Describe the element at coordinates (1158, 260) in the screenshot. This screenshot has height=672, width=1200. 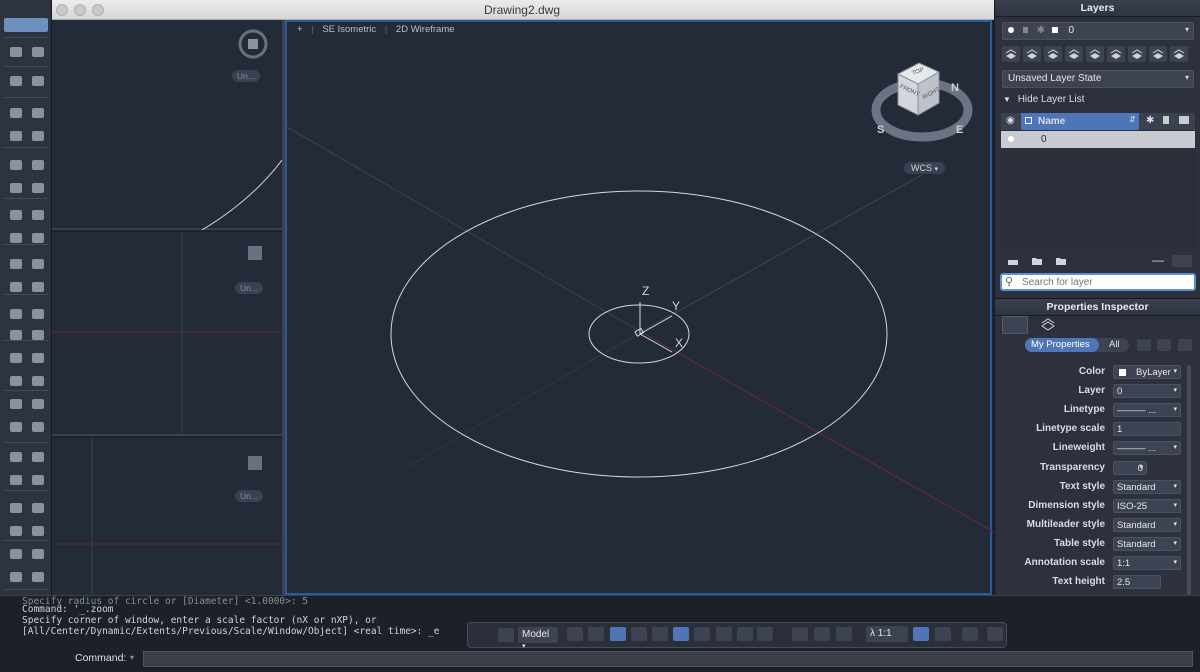
I see `delete-layer-icon: —` at that location.